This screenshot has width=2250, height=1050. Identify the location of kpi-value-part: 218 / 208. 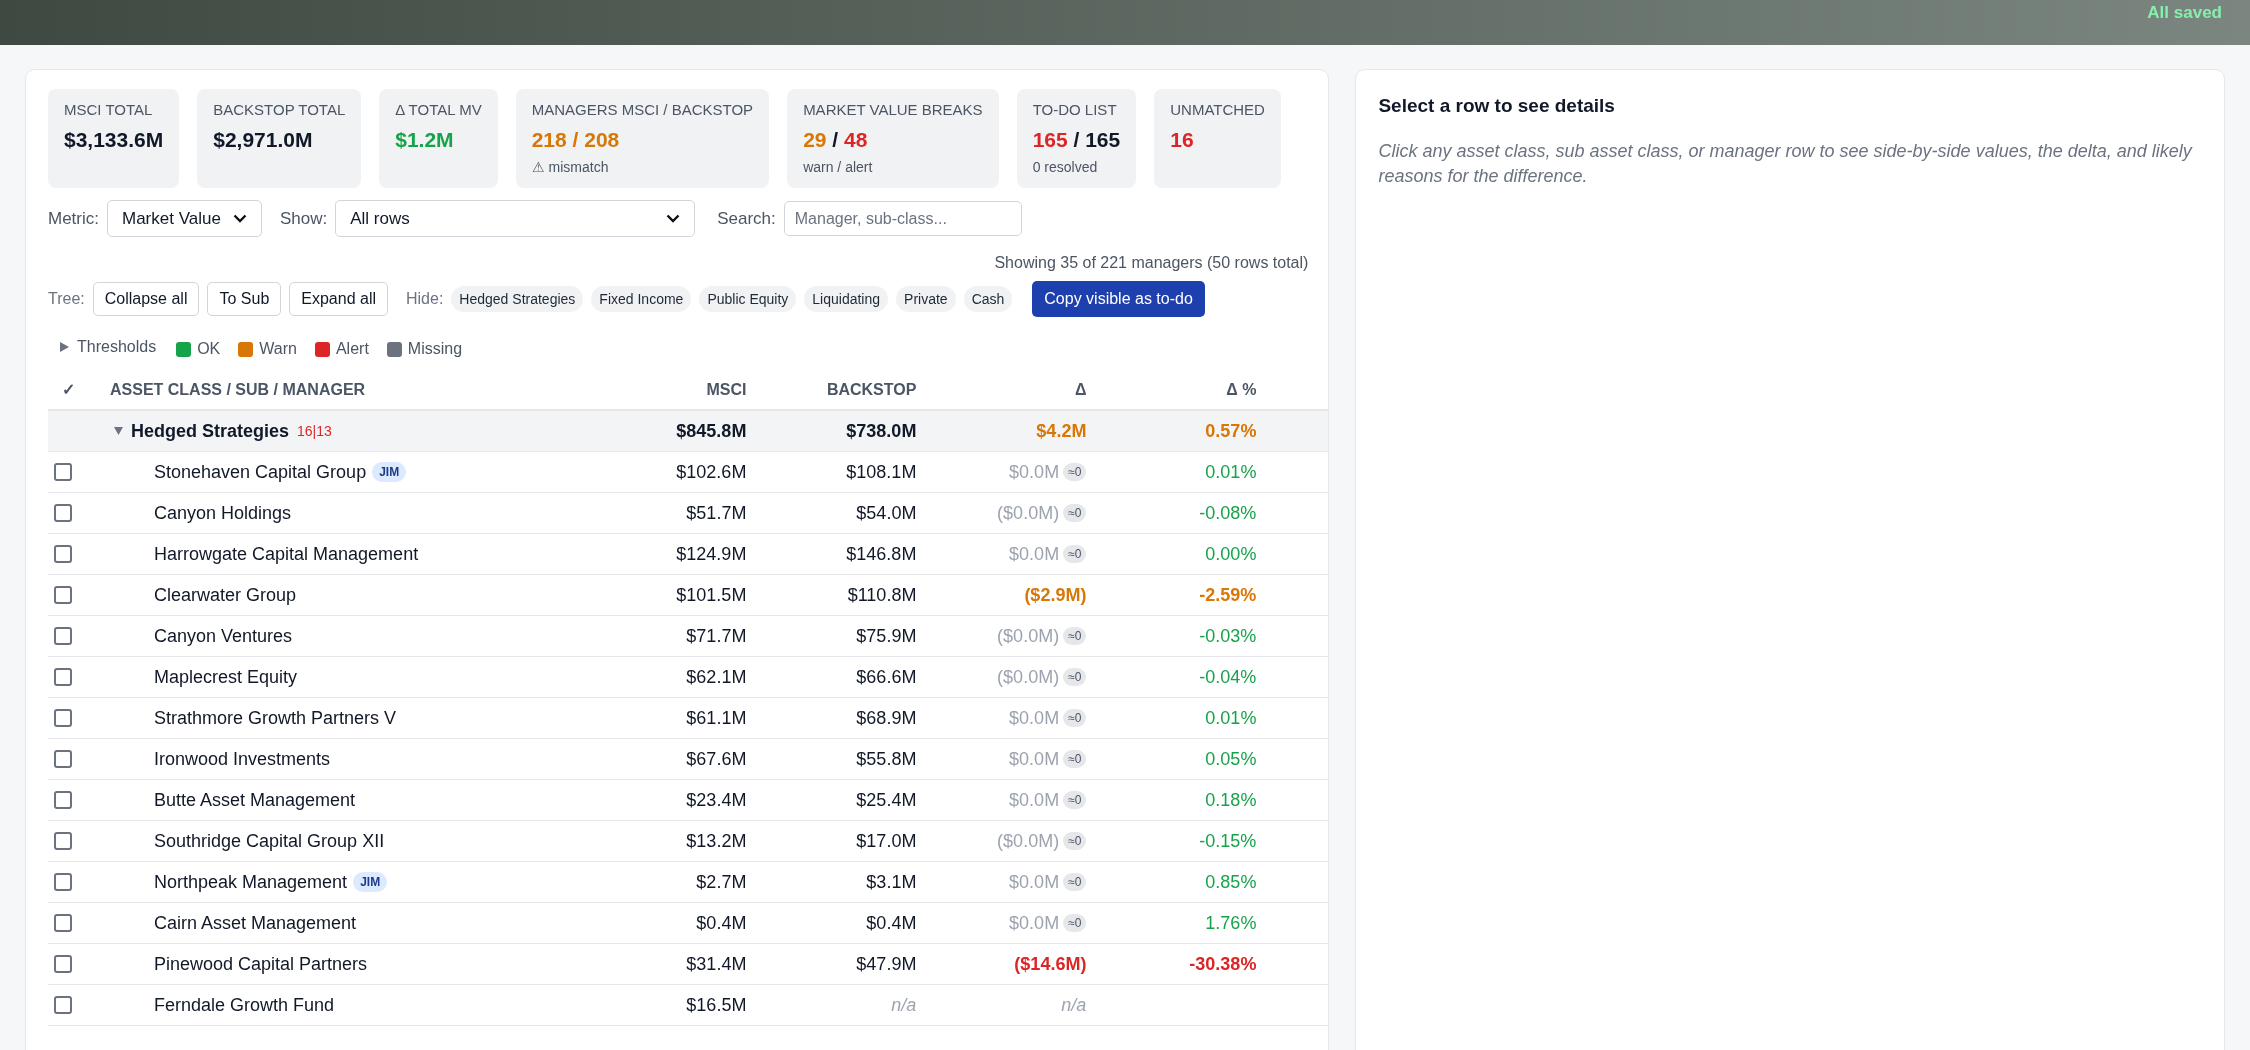
(575, 139).